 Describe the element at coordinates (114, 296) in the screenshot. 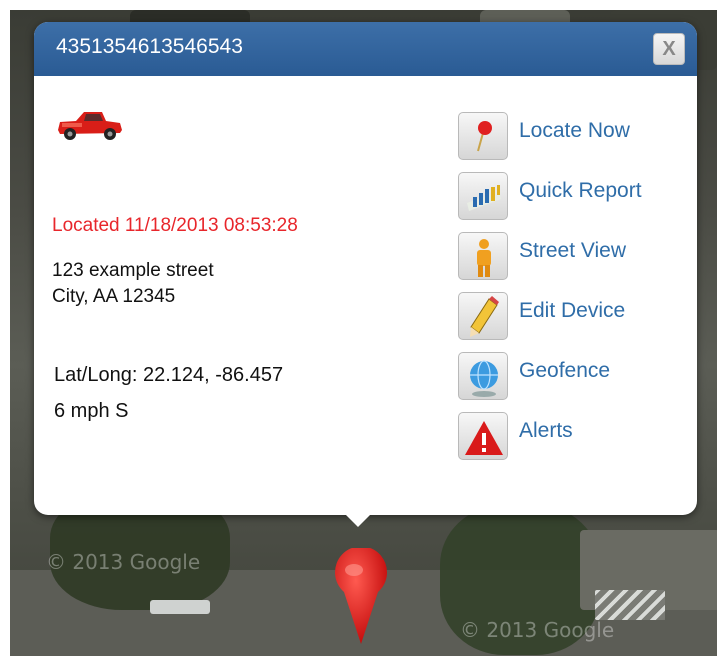

I see `address-line-2: City, AA 12345` at that location.